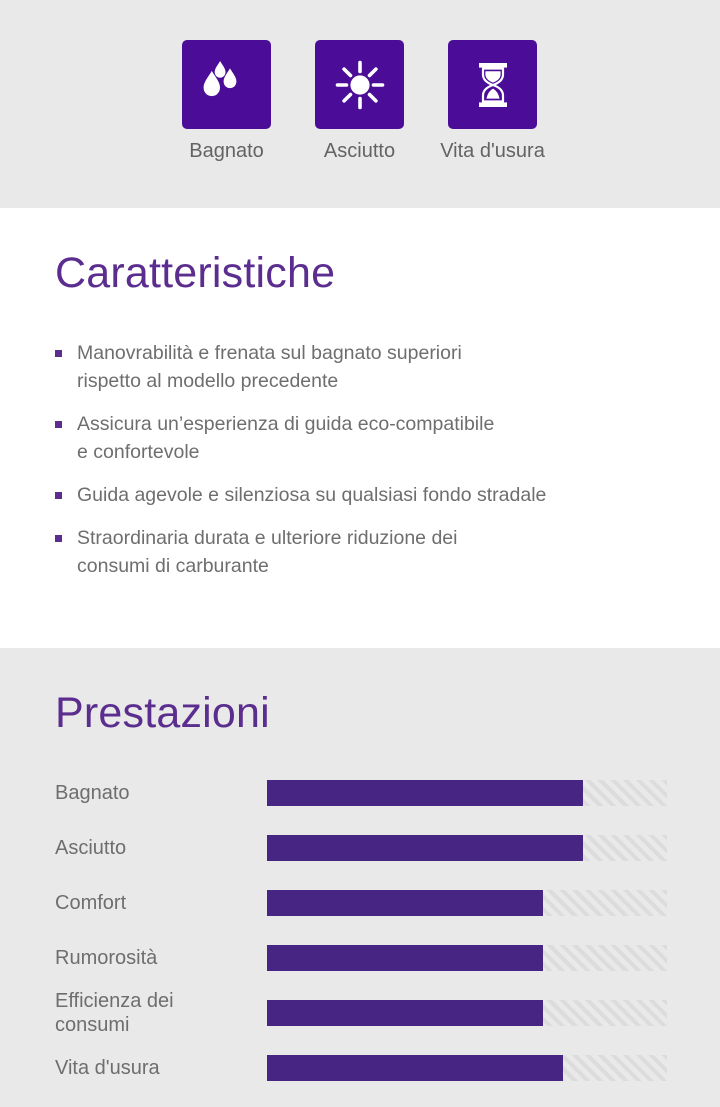 This screenshot has height=1107, width=720. I want to click on performance-label: Bagnato, so click(92, 792).